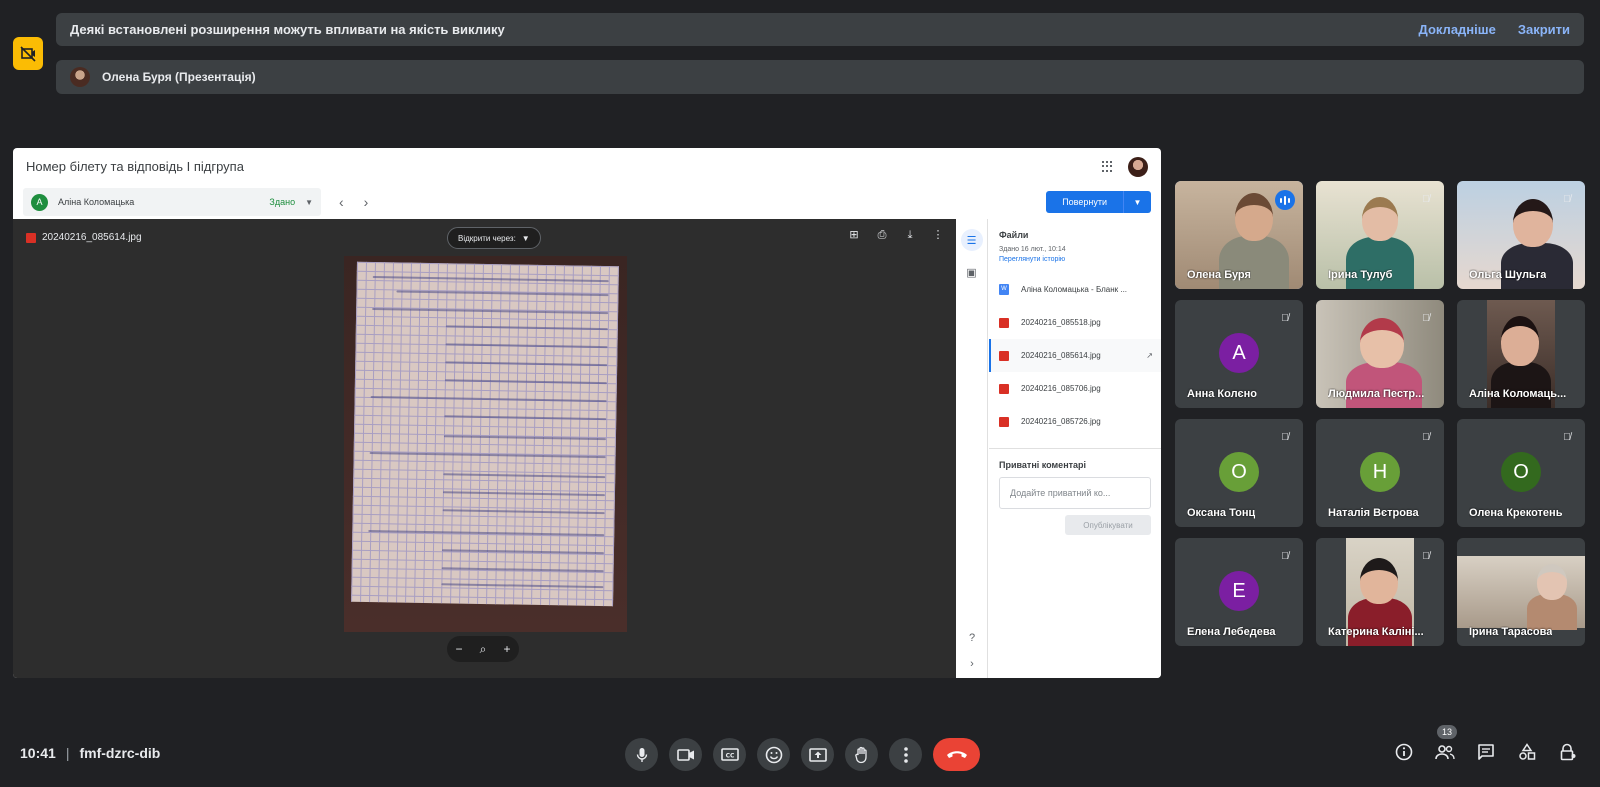 This screenshot has width=1600, height=787. What do you see at coordinates (729, 754) in the screenshot?
I see `captions-button: CC` at bounding box center [729, 754].